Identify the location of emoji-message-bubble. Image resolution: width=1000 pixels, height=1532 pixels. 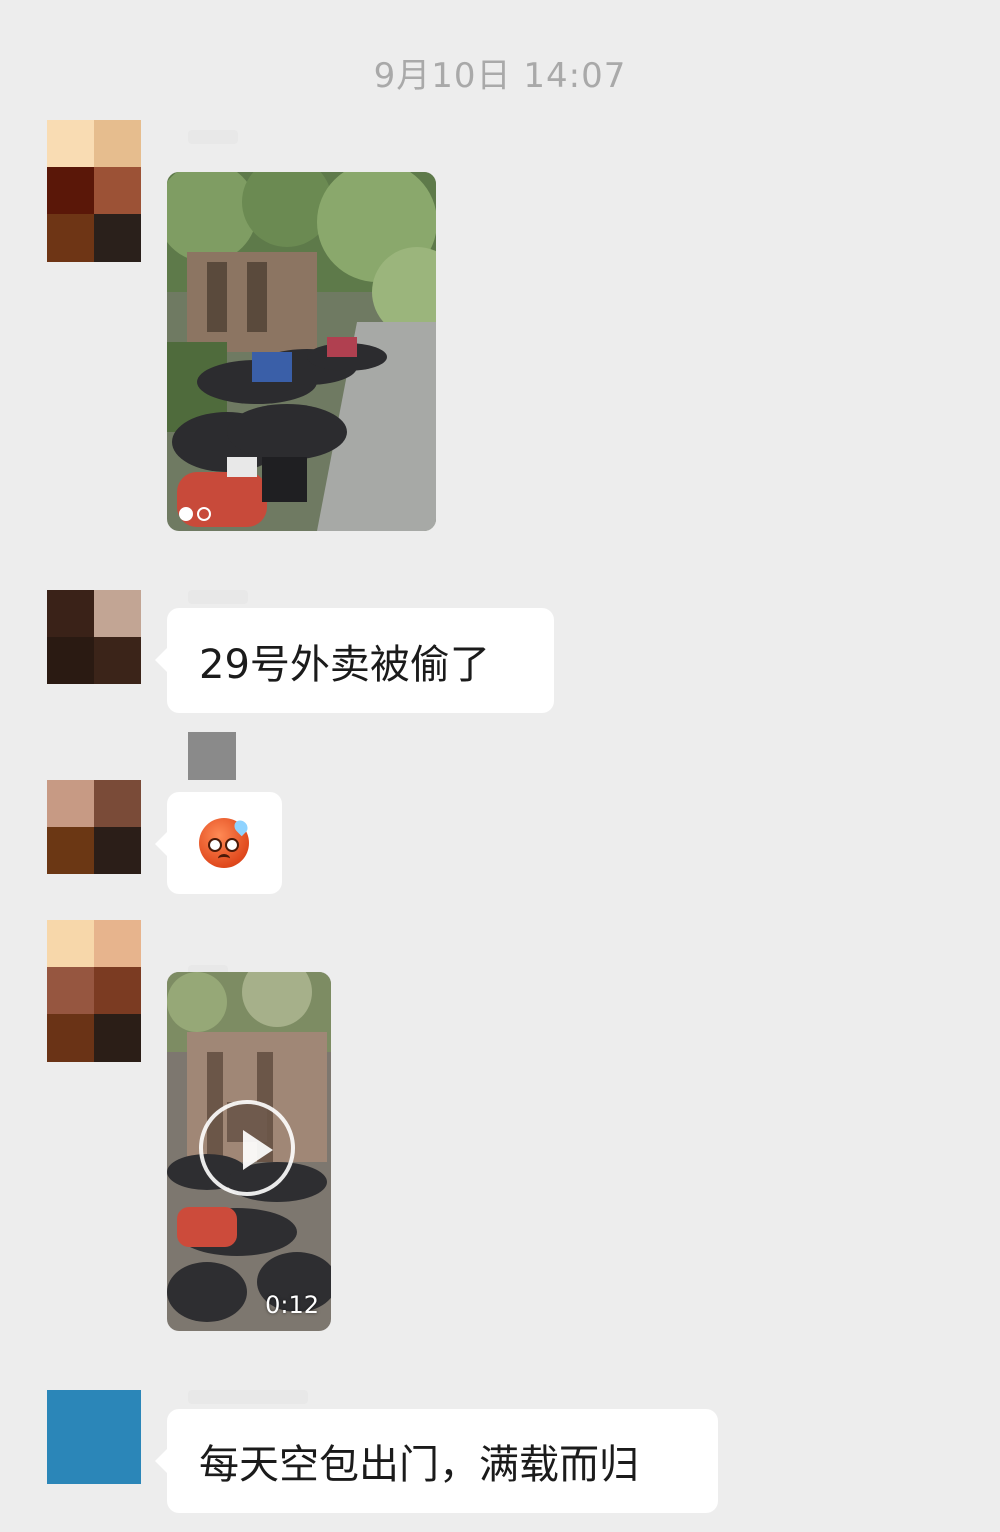
(218, 843).